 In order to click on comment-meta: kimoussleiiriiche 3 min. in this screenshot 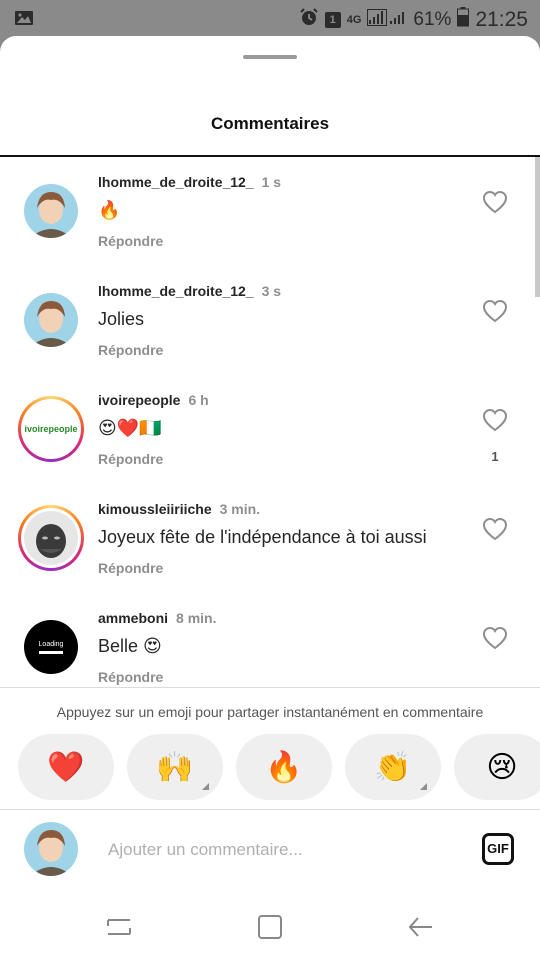, I will do `click(179, 509)`.